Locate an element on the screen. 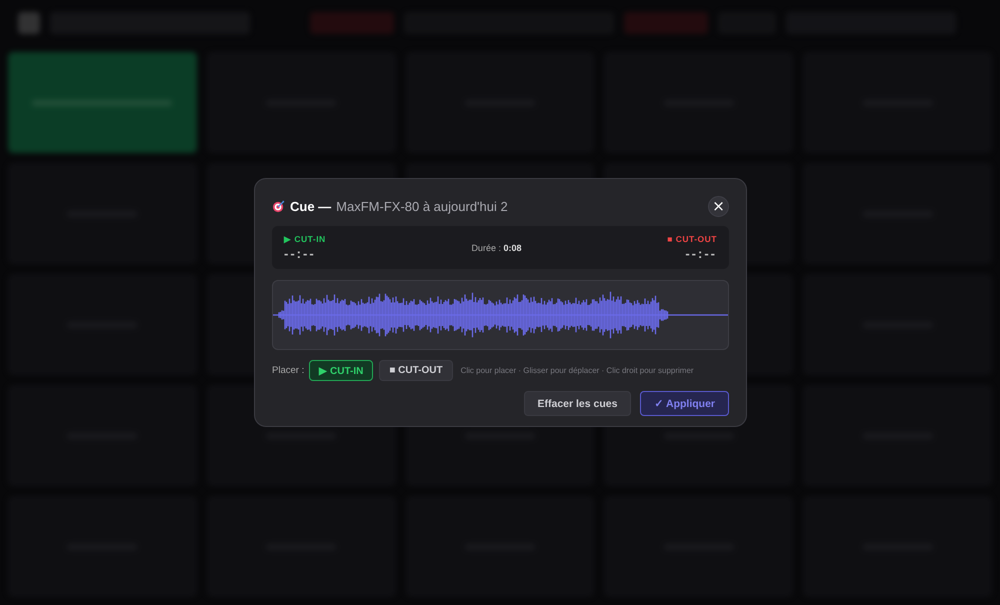 This screenshot has height=605, width=1000. hint-text: Clic pour placer · Glisser pour déplacer · Clic droit pour supprimer is located at coordinates (577, 370).